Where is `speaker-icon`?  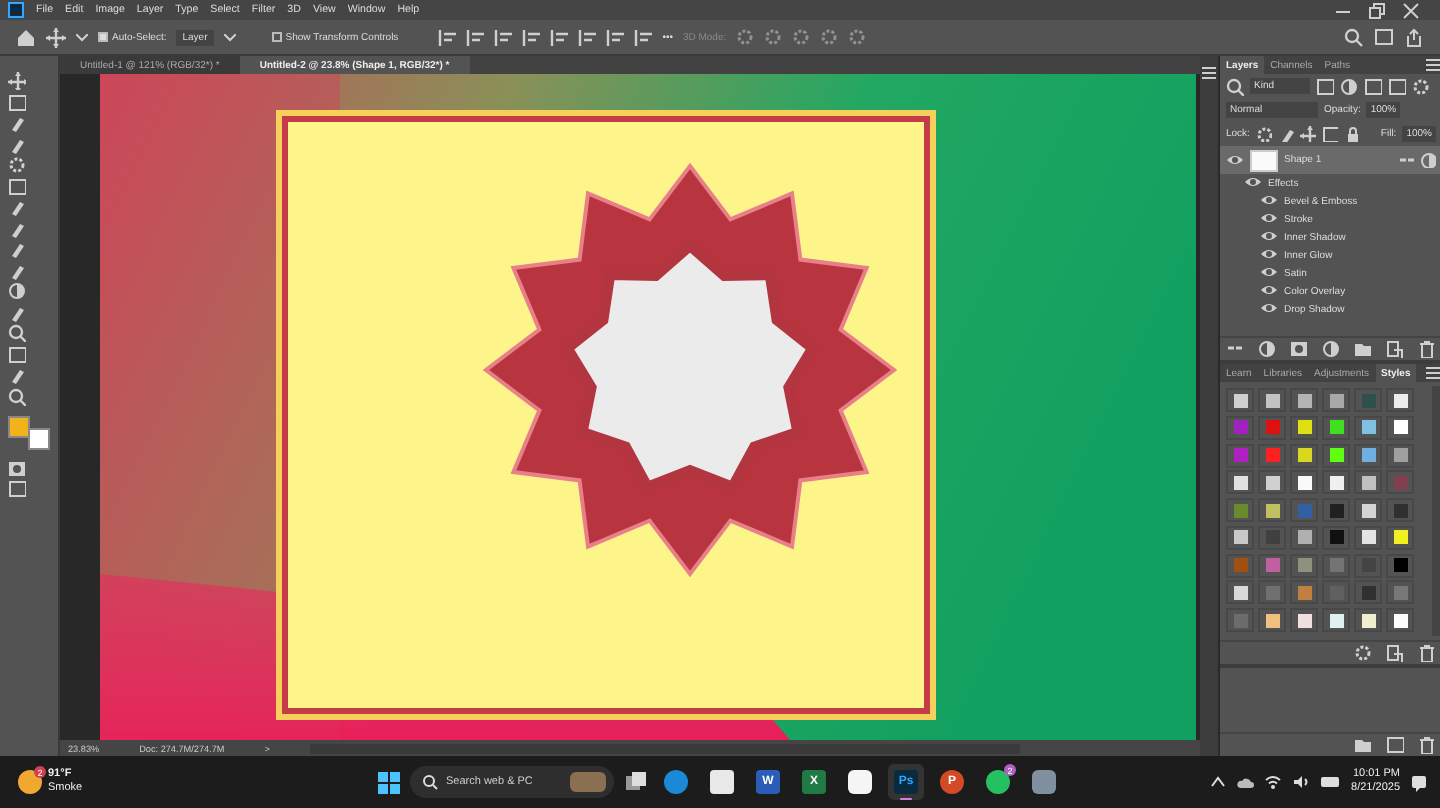
speaker-icon is located at coordinates (1300, 782).